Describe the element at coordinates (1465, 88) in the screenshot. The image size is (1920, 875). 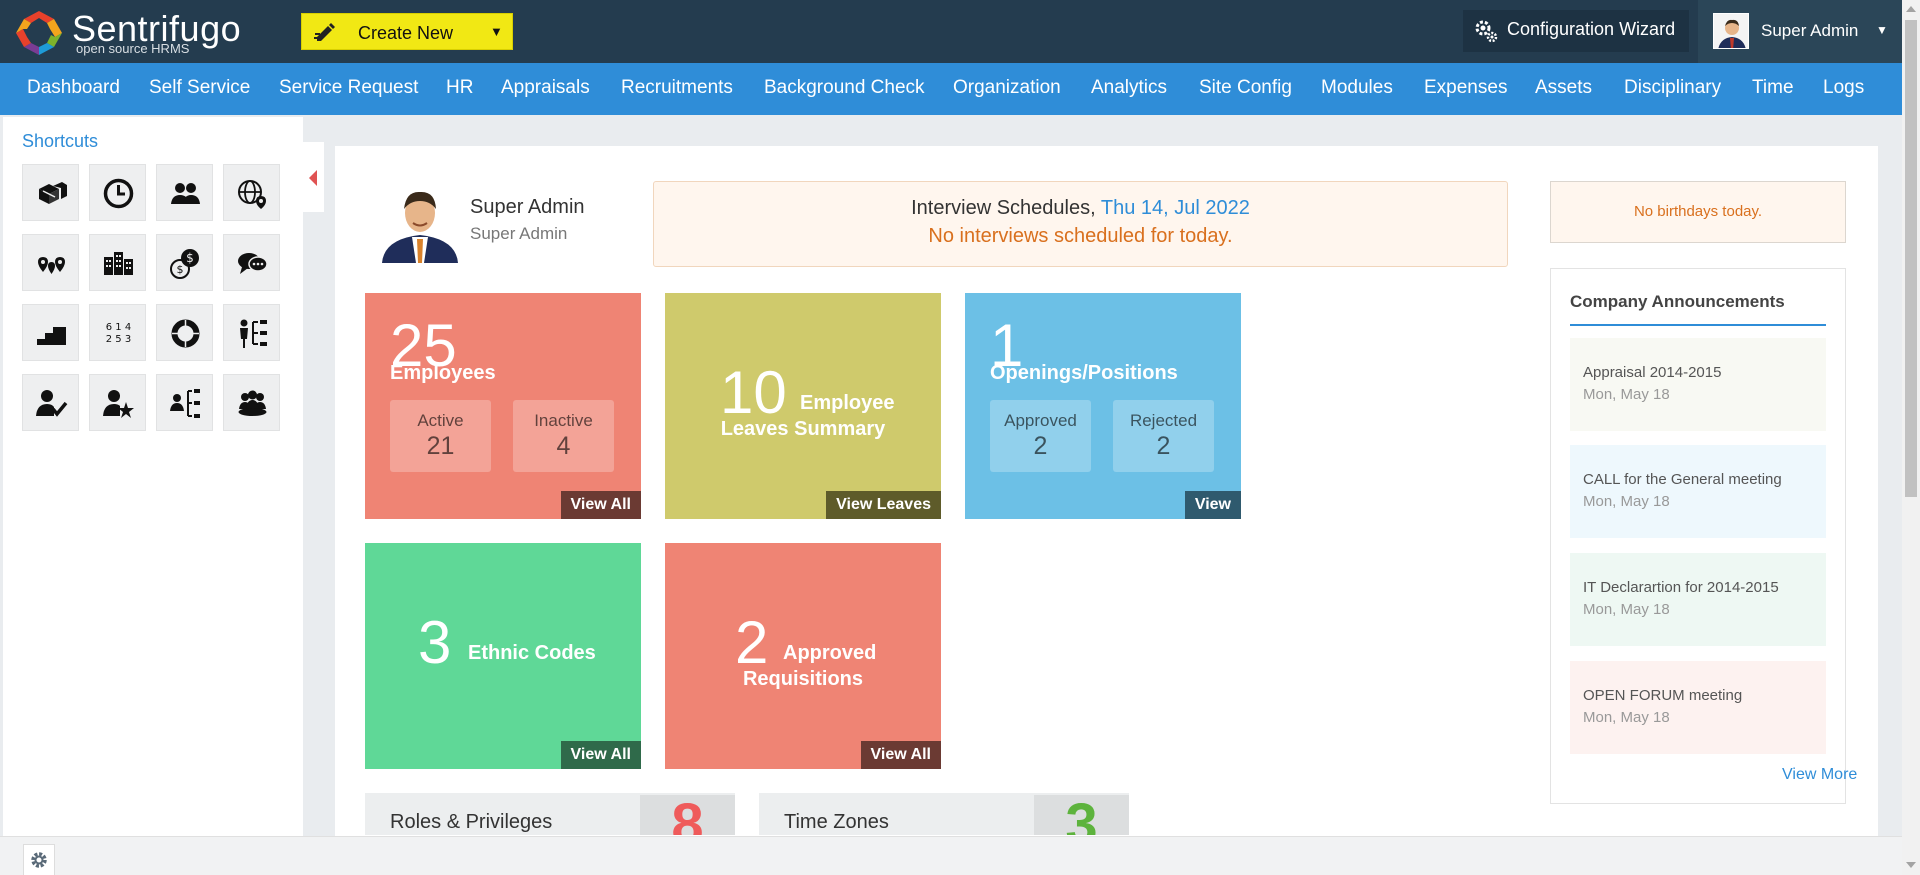
I see `nav-expenses: Expenses` at that location.